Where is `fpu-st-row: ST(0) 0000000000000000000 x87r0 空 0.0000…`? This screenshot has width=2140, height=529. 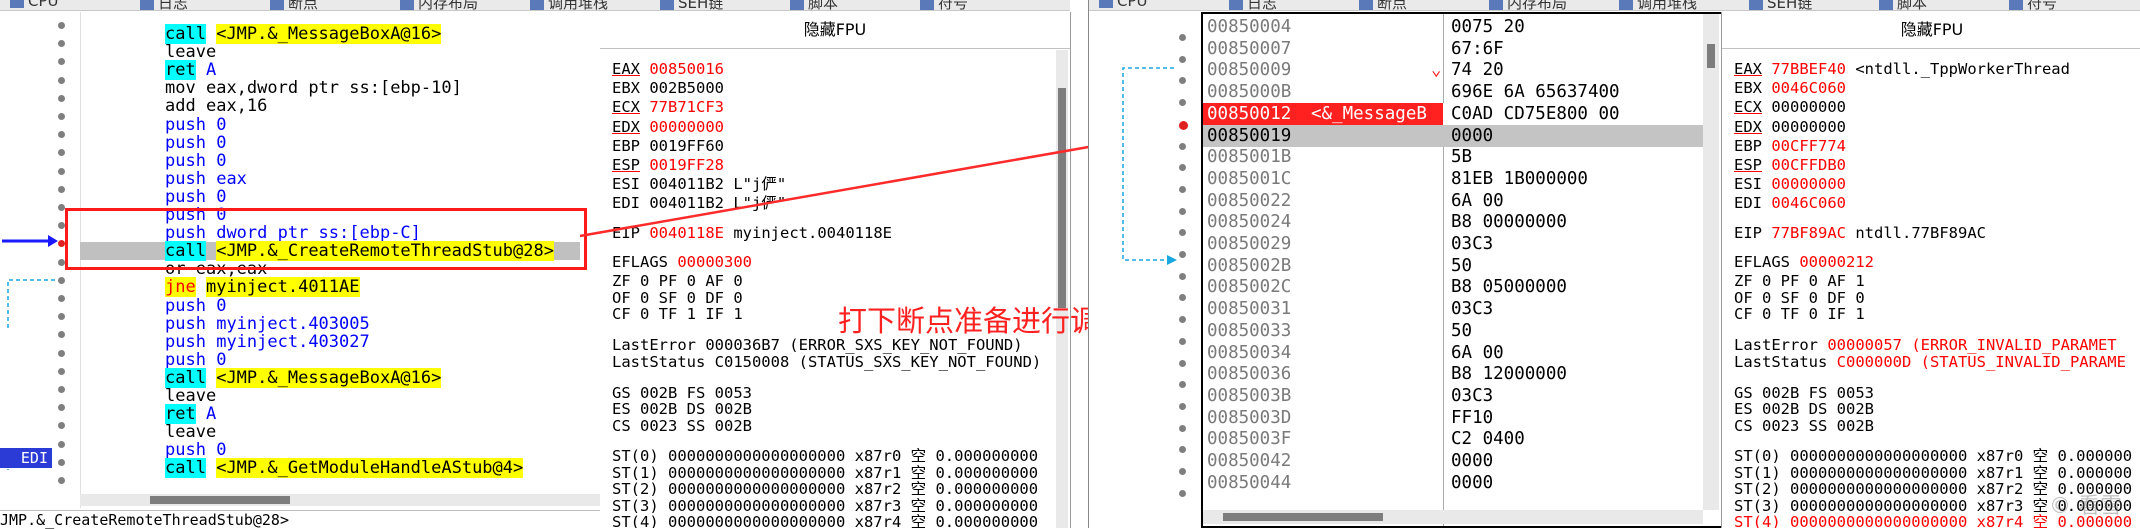 fpu-st-row: ST(0) 0000000000000000000 x87r0 空 0.0000… is located at coordinates (1933, 456).